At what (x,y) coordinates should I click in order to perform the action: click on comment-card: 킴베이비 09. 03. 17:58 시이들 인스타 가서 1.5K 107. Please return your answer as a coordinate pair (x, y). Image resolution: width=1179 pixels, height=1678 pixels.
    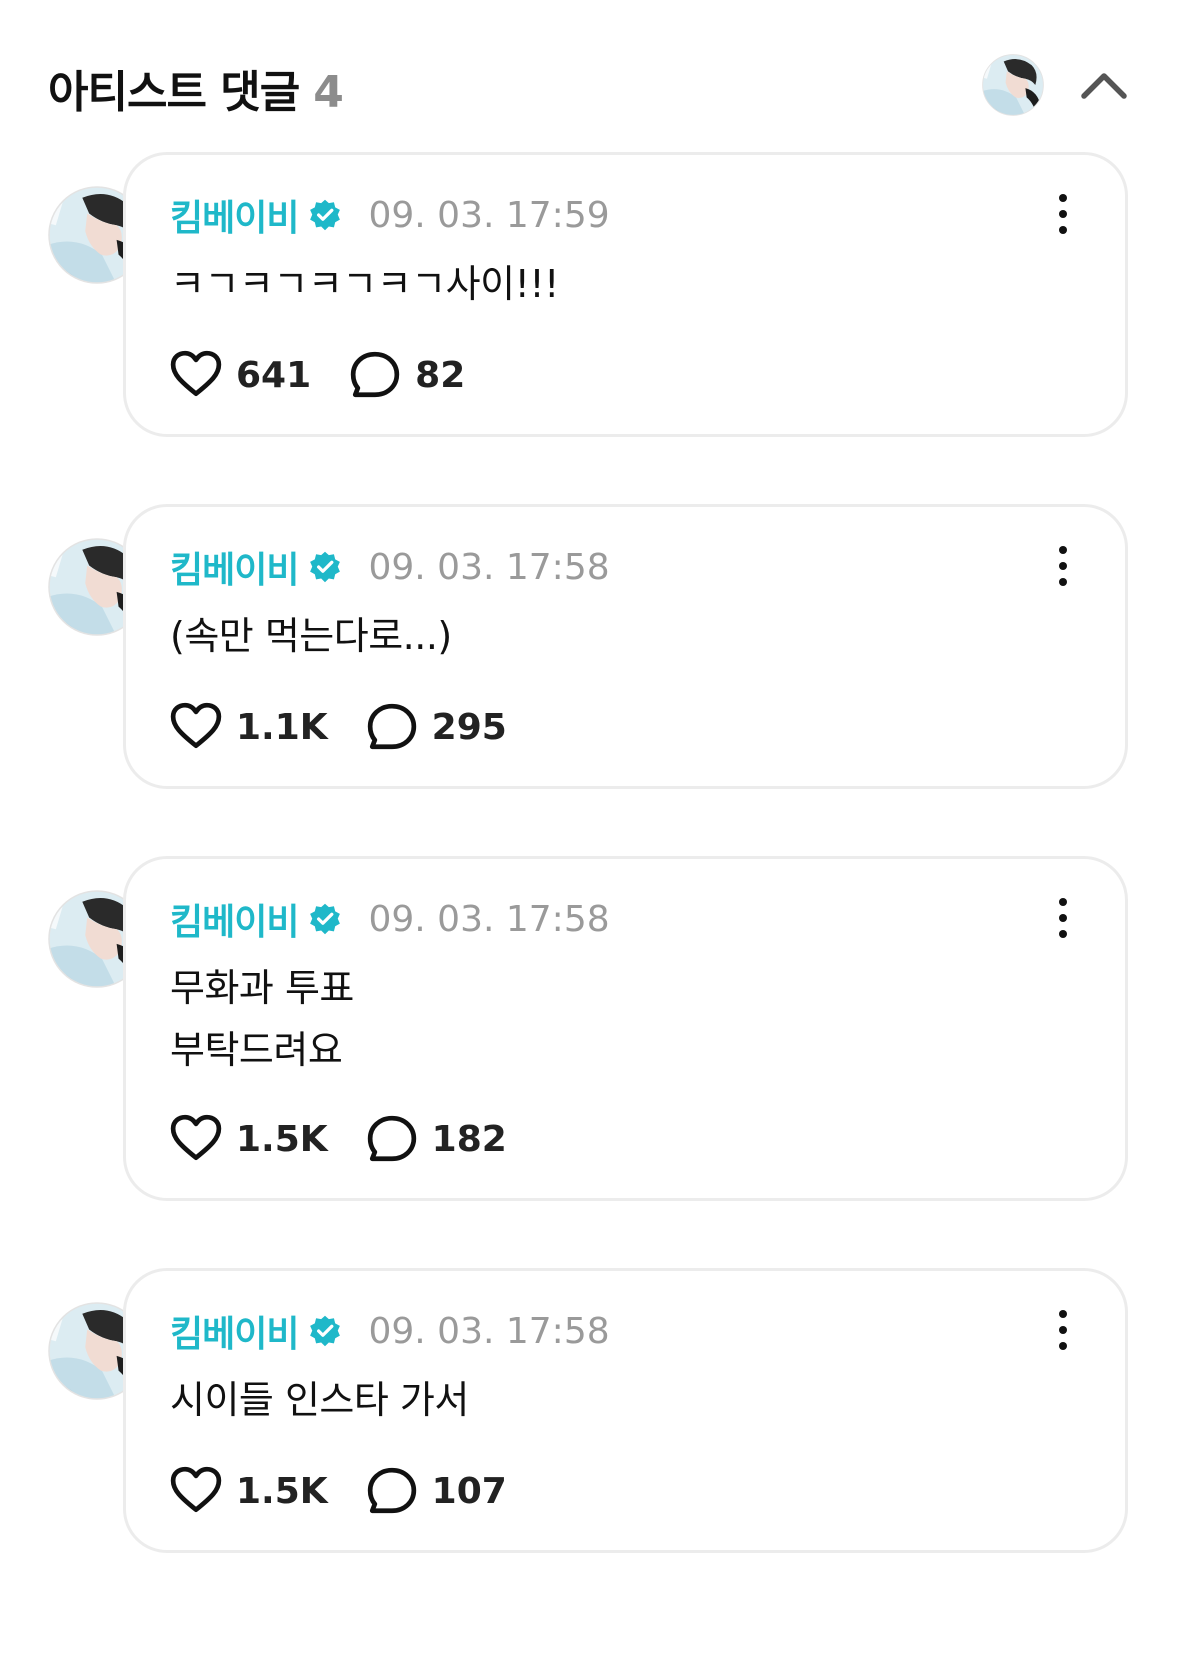
    Looking at the image, I should click on (625, 1410).